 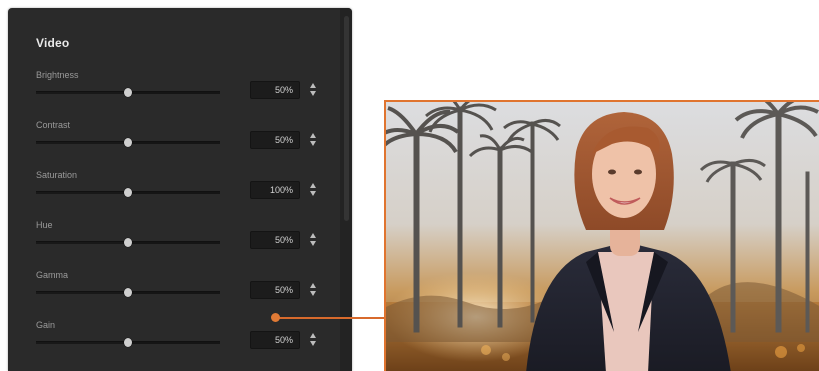 I want to click on contrast-value-field: 50%, so click(x=275, y=140).